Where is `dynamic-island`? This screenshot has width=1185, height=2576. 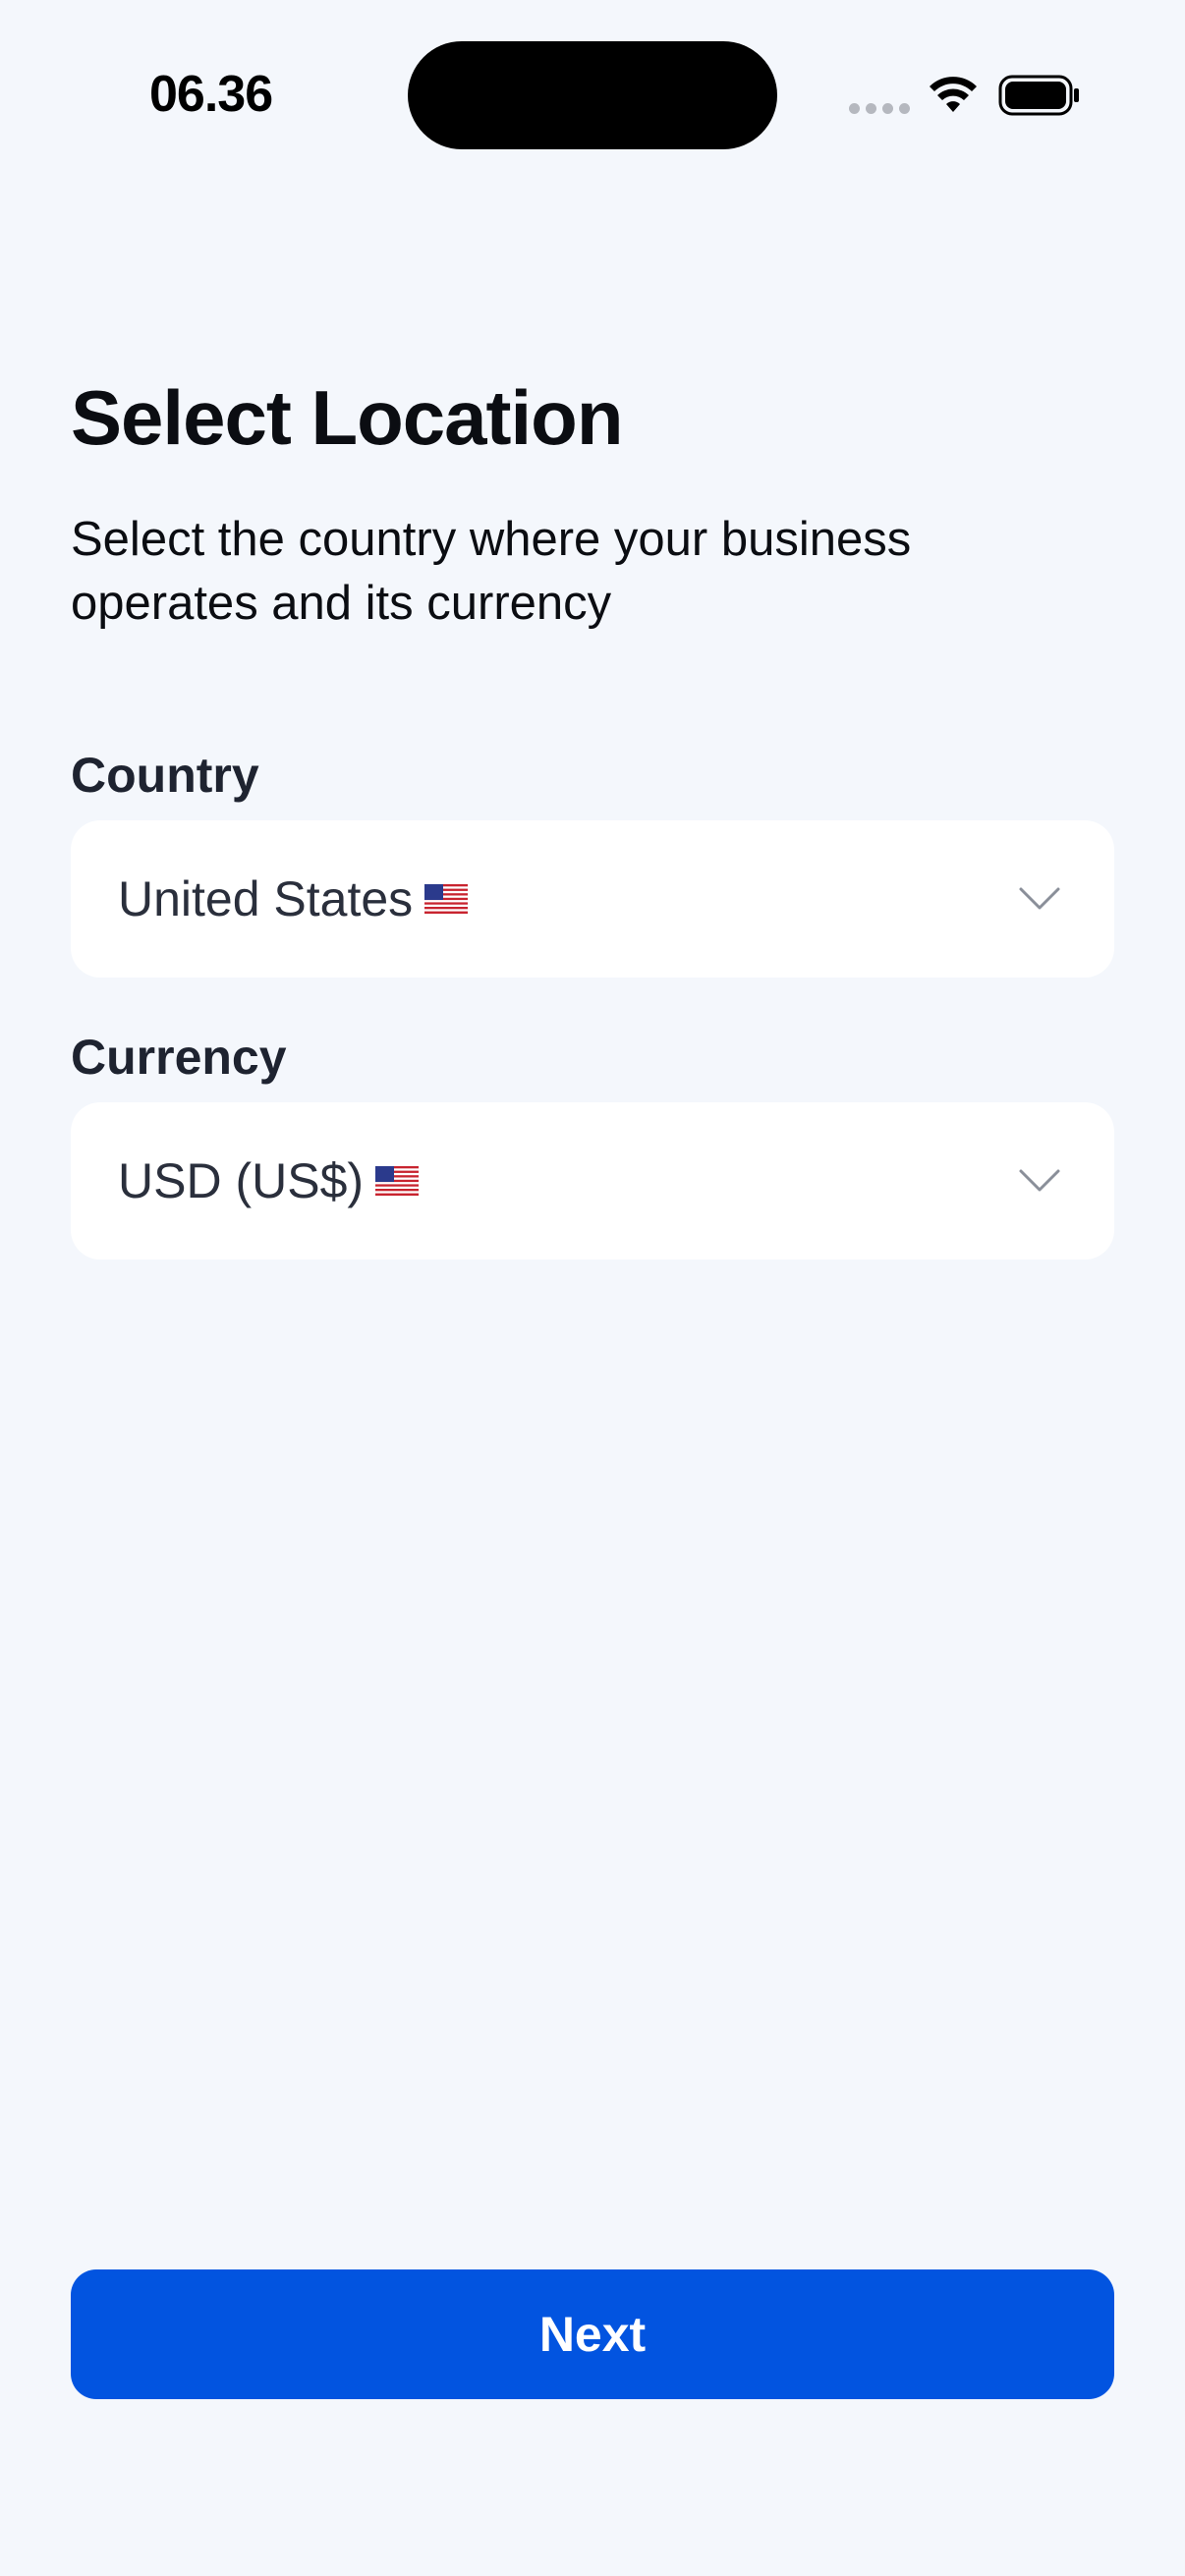
dynamic-island is located at coordinates (592, 95).